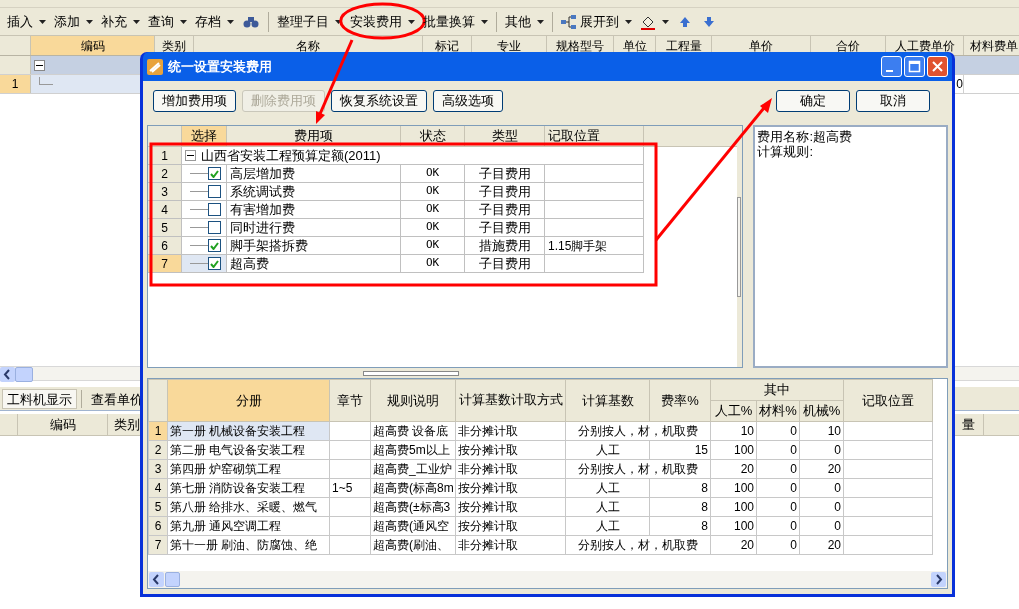 This screenshot has width=1019, height=609. I want to click on table-cell: 脚手架搭拆费, so click(314, 245).